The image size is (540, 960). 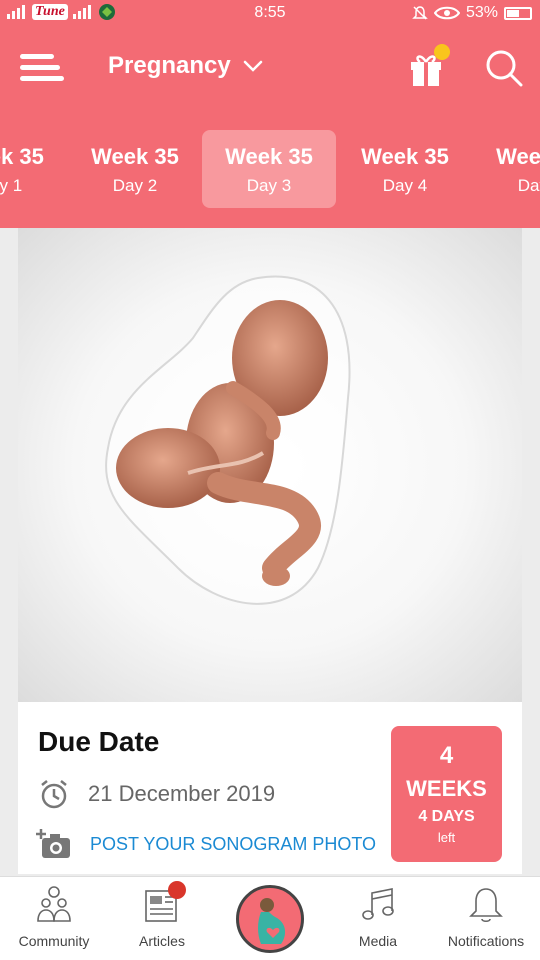 I want to click on tab-day-label: Day 1, so click(x=11, y=185).